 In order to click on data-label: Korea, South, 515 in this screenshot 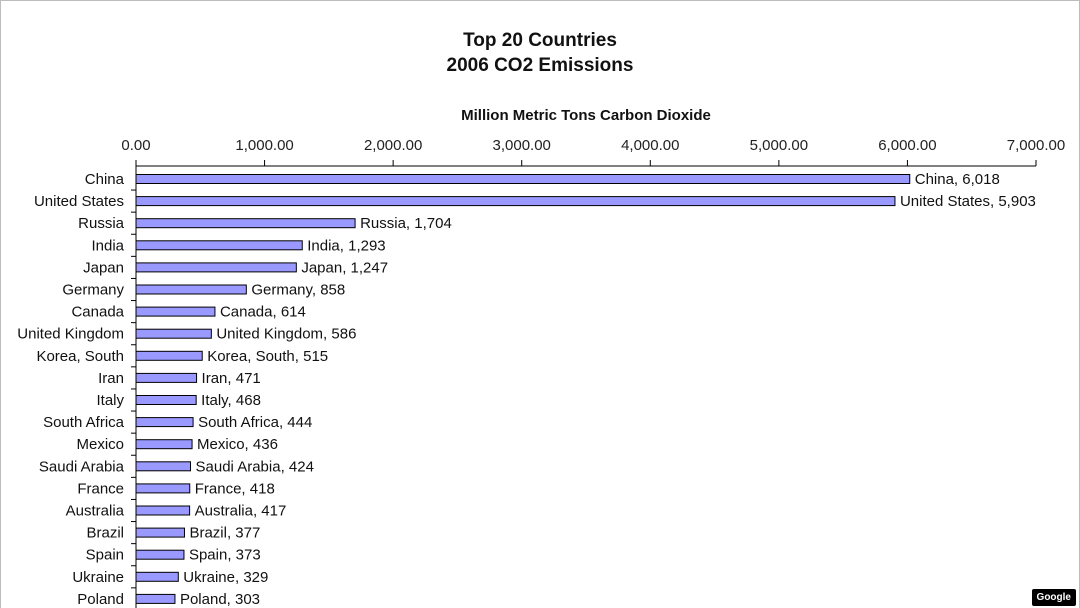, I will do `click(267, 356)`.